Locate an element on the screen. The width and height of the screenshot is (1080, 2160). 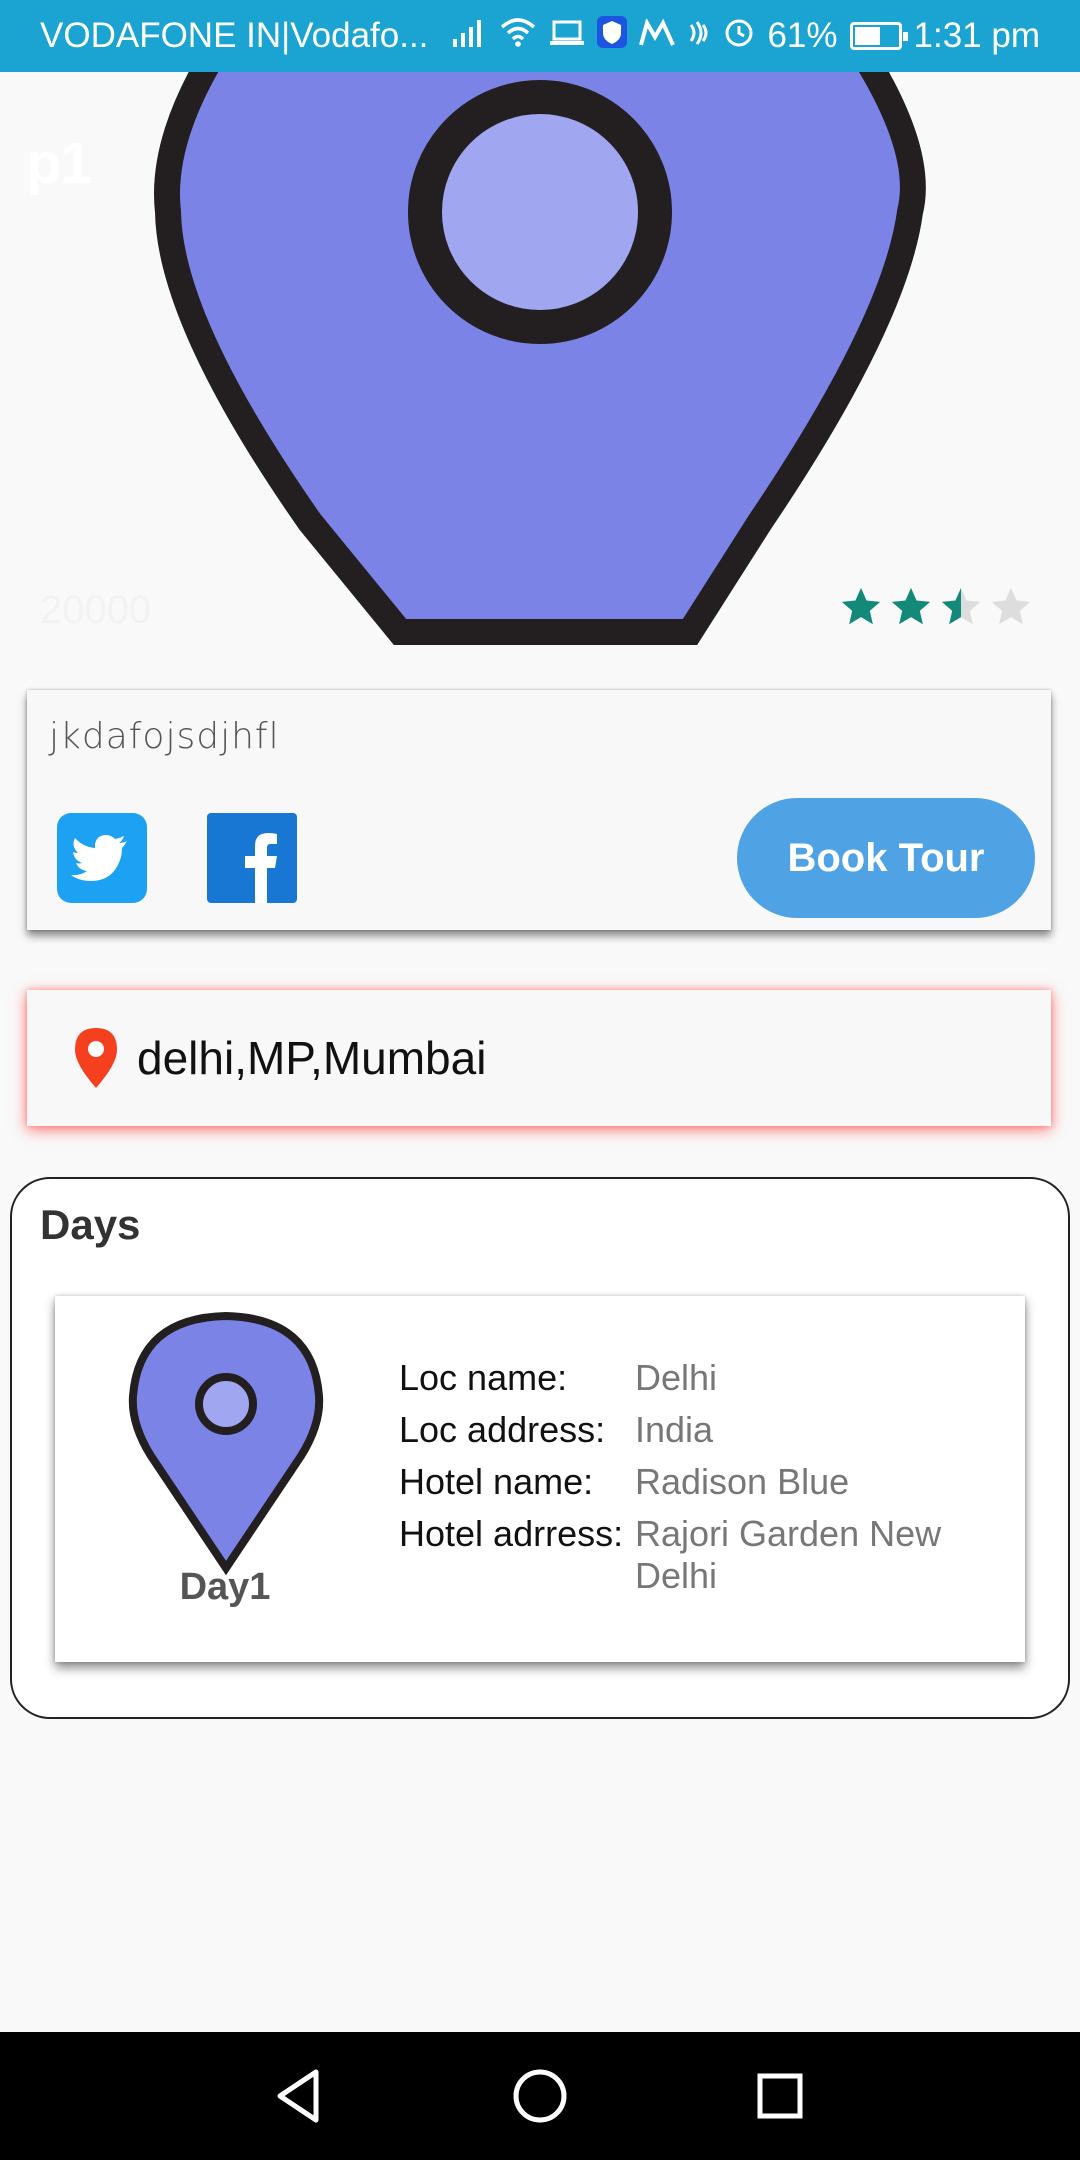
day-pin-icon is located at coordinates (226, 1443).